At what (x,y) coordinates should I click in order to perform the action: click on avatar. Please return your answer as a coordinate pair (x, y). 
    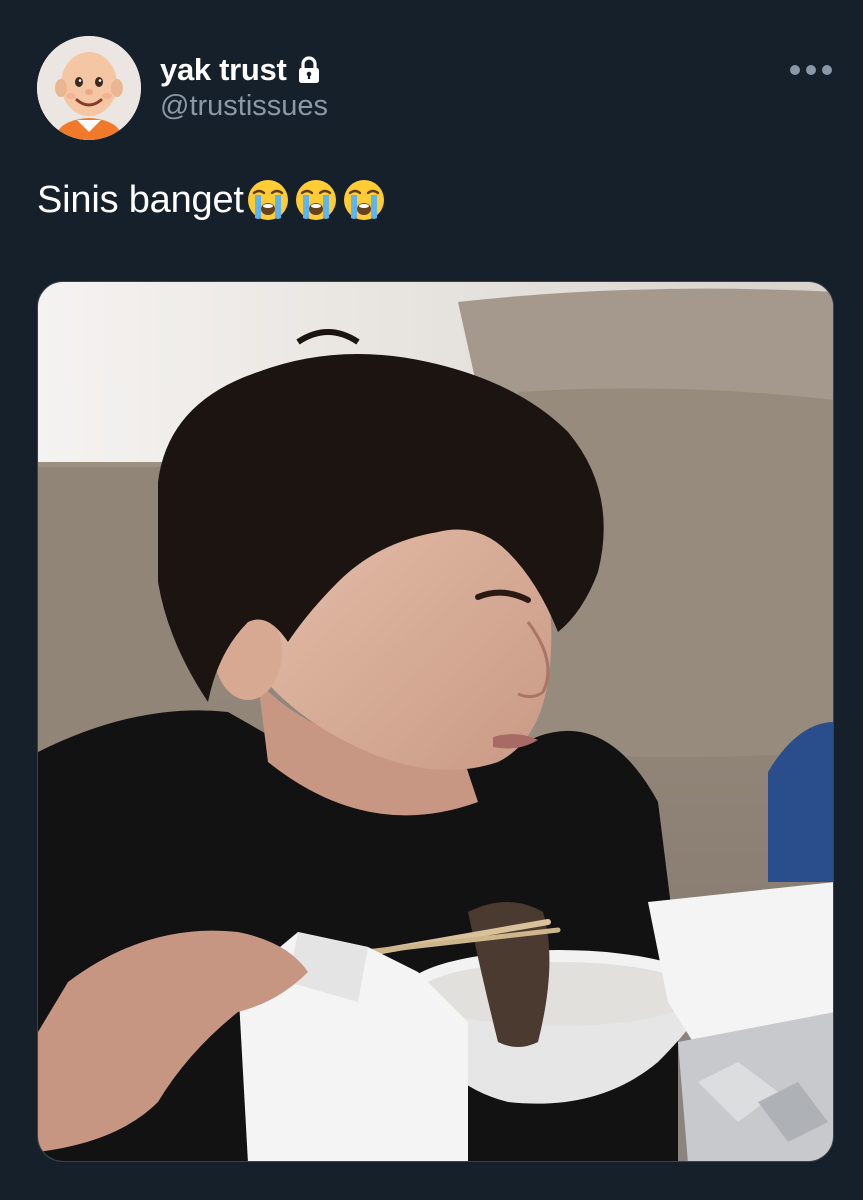
    Looking at the image, I should click on (89, 88).